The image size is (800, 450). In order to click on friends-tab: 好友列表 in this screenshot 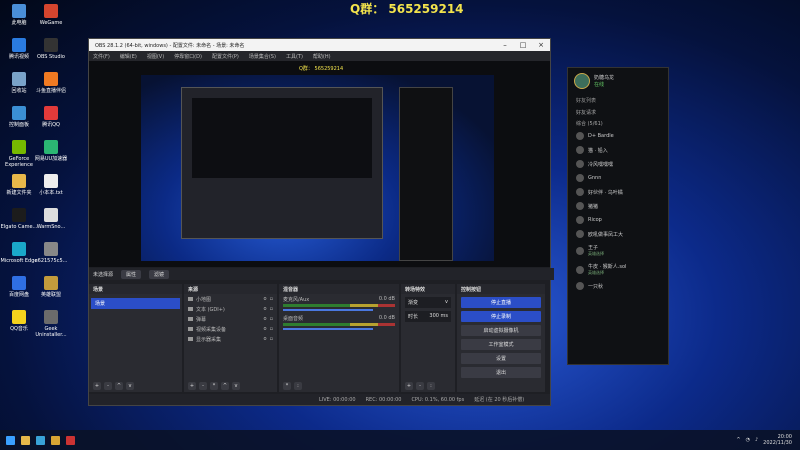, I will do `click(618, 100)`.